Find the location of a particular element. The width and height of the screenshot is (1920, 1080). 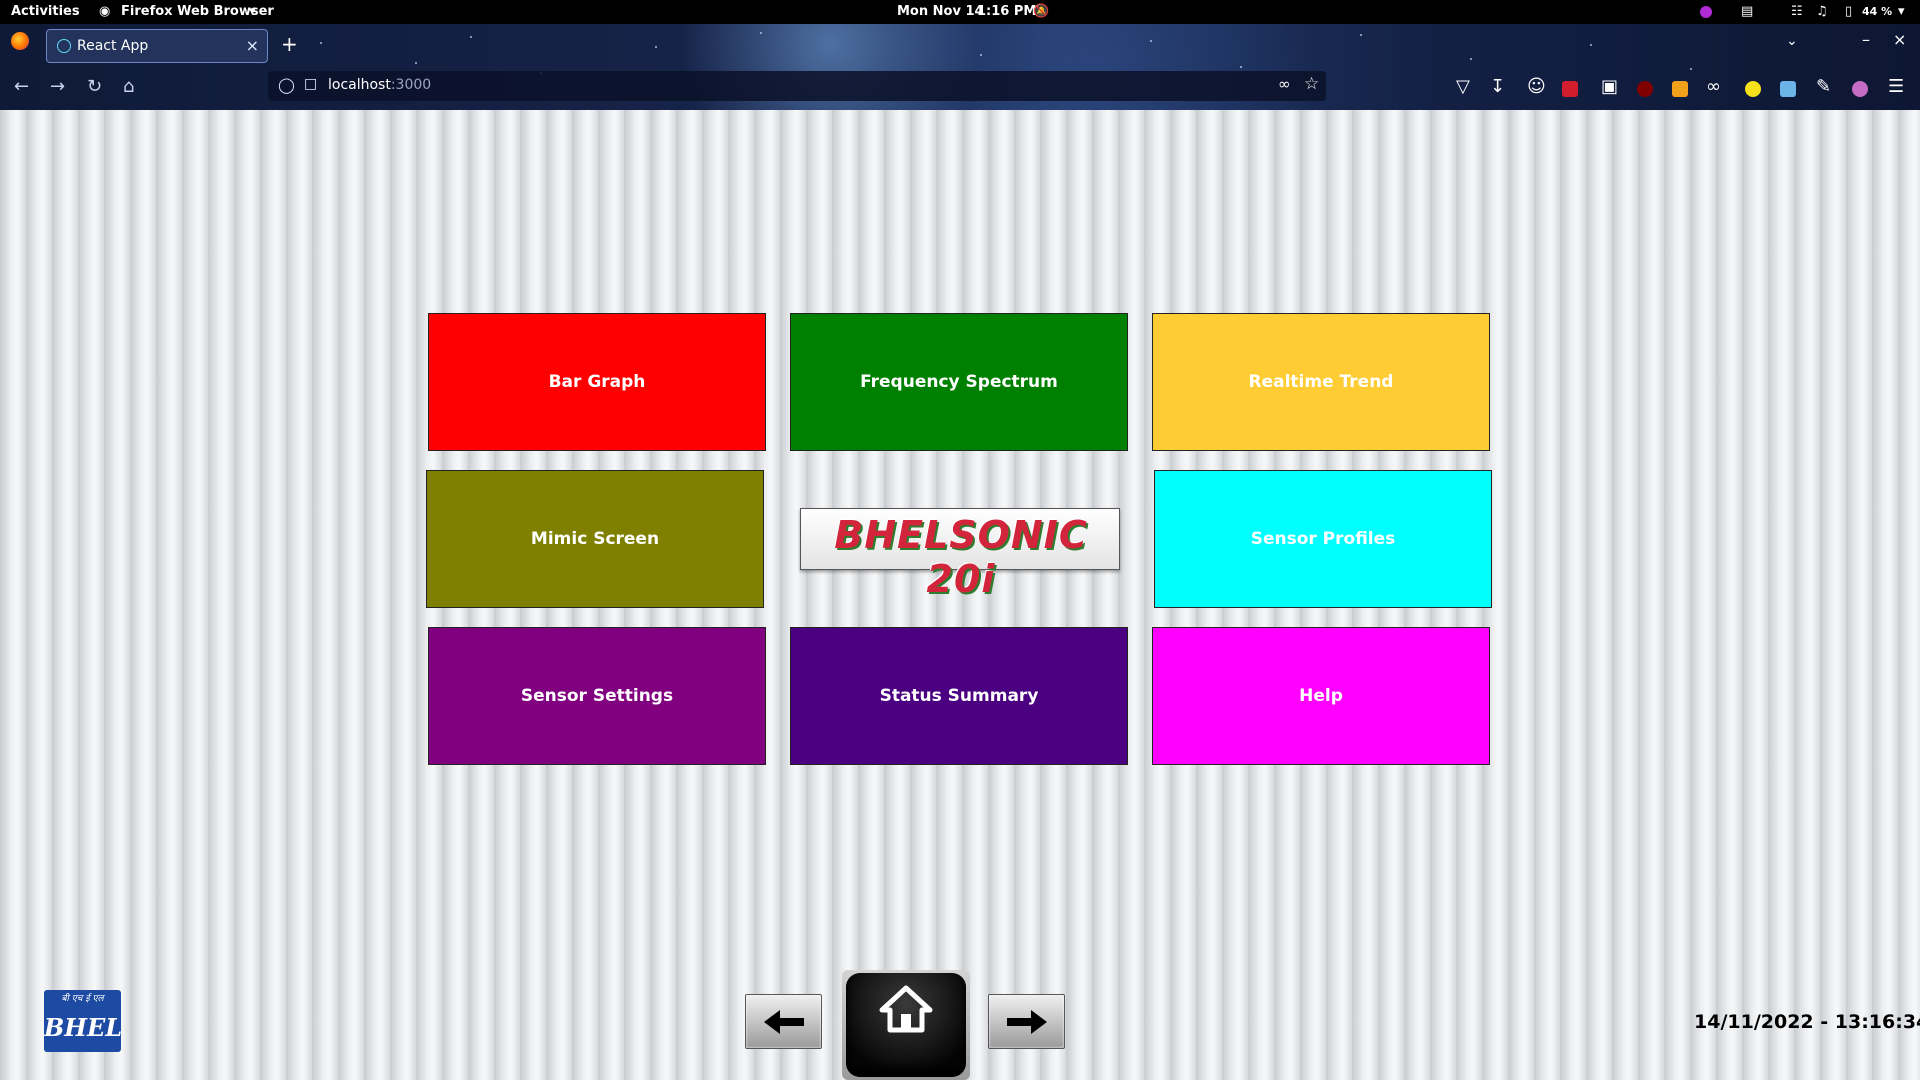

pencil-extension-icon: ✎ is located at coordinates (1823, 86).